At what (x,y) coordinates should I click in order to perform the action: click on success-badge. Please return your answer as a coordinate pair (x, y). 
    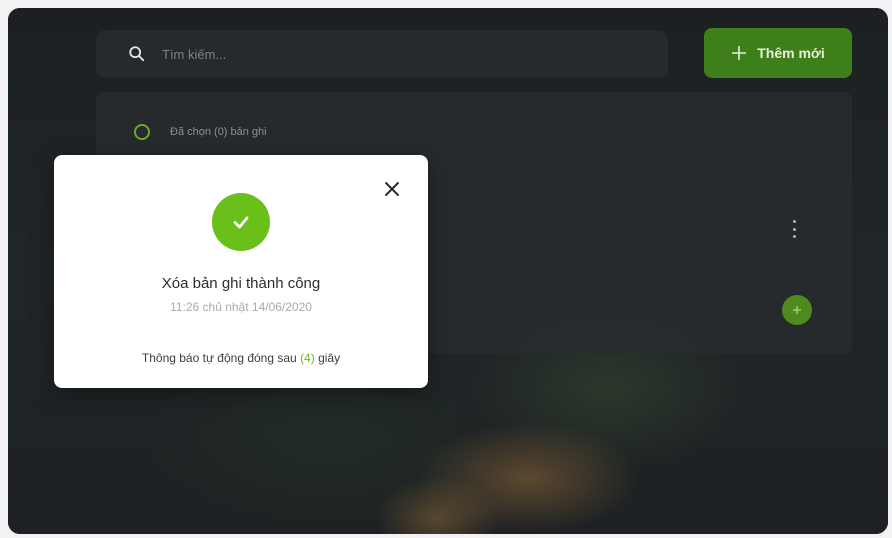
    Looking at the image, I should click on (241, 222).